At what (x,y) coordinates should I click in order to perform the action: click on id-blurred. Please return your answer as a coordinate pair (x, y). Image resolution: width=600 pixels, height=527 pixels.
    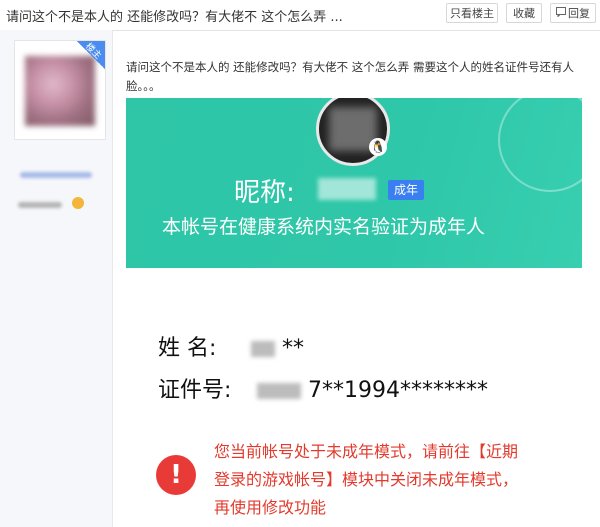
    Looking at the image, I should click on (279, 391).